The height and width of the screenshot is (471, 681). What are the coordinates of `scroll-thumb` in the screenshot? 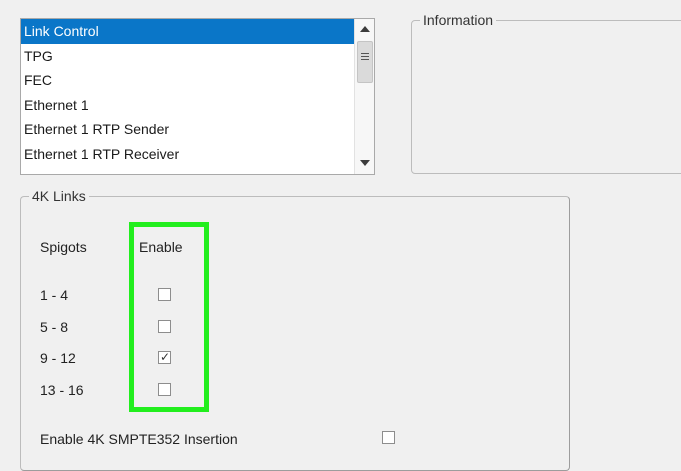 It's located at (365, 62).